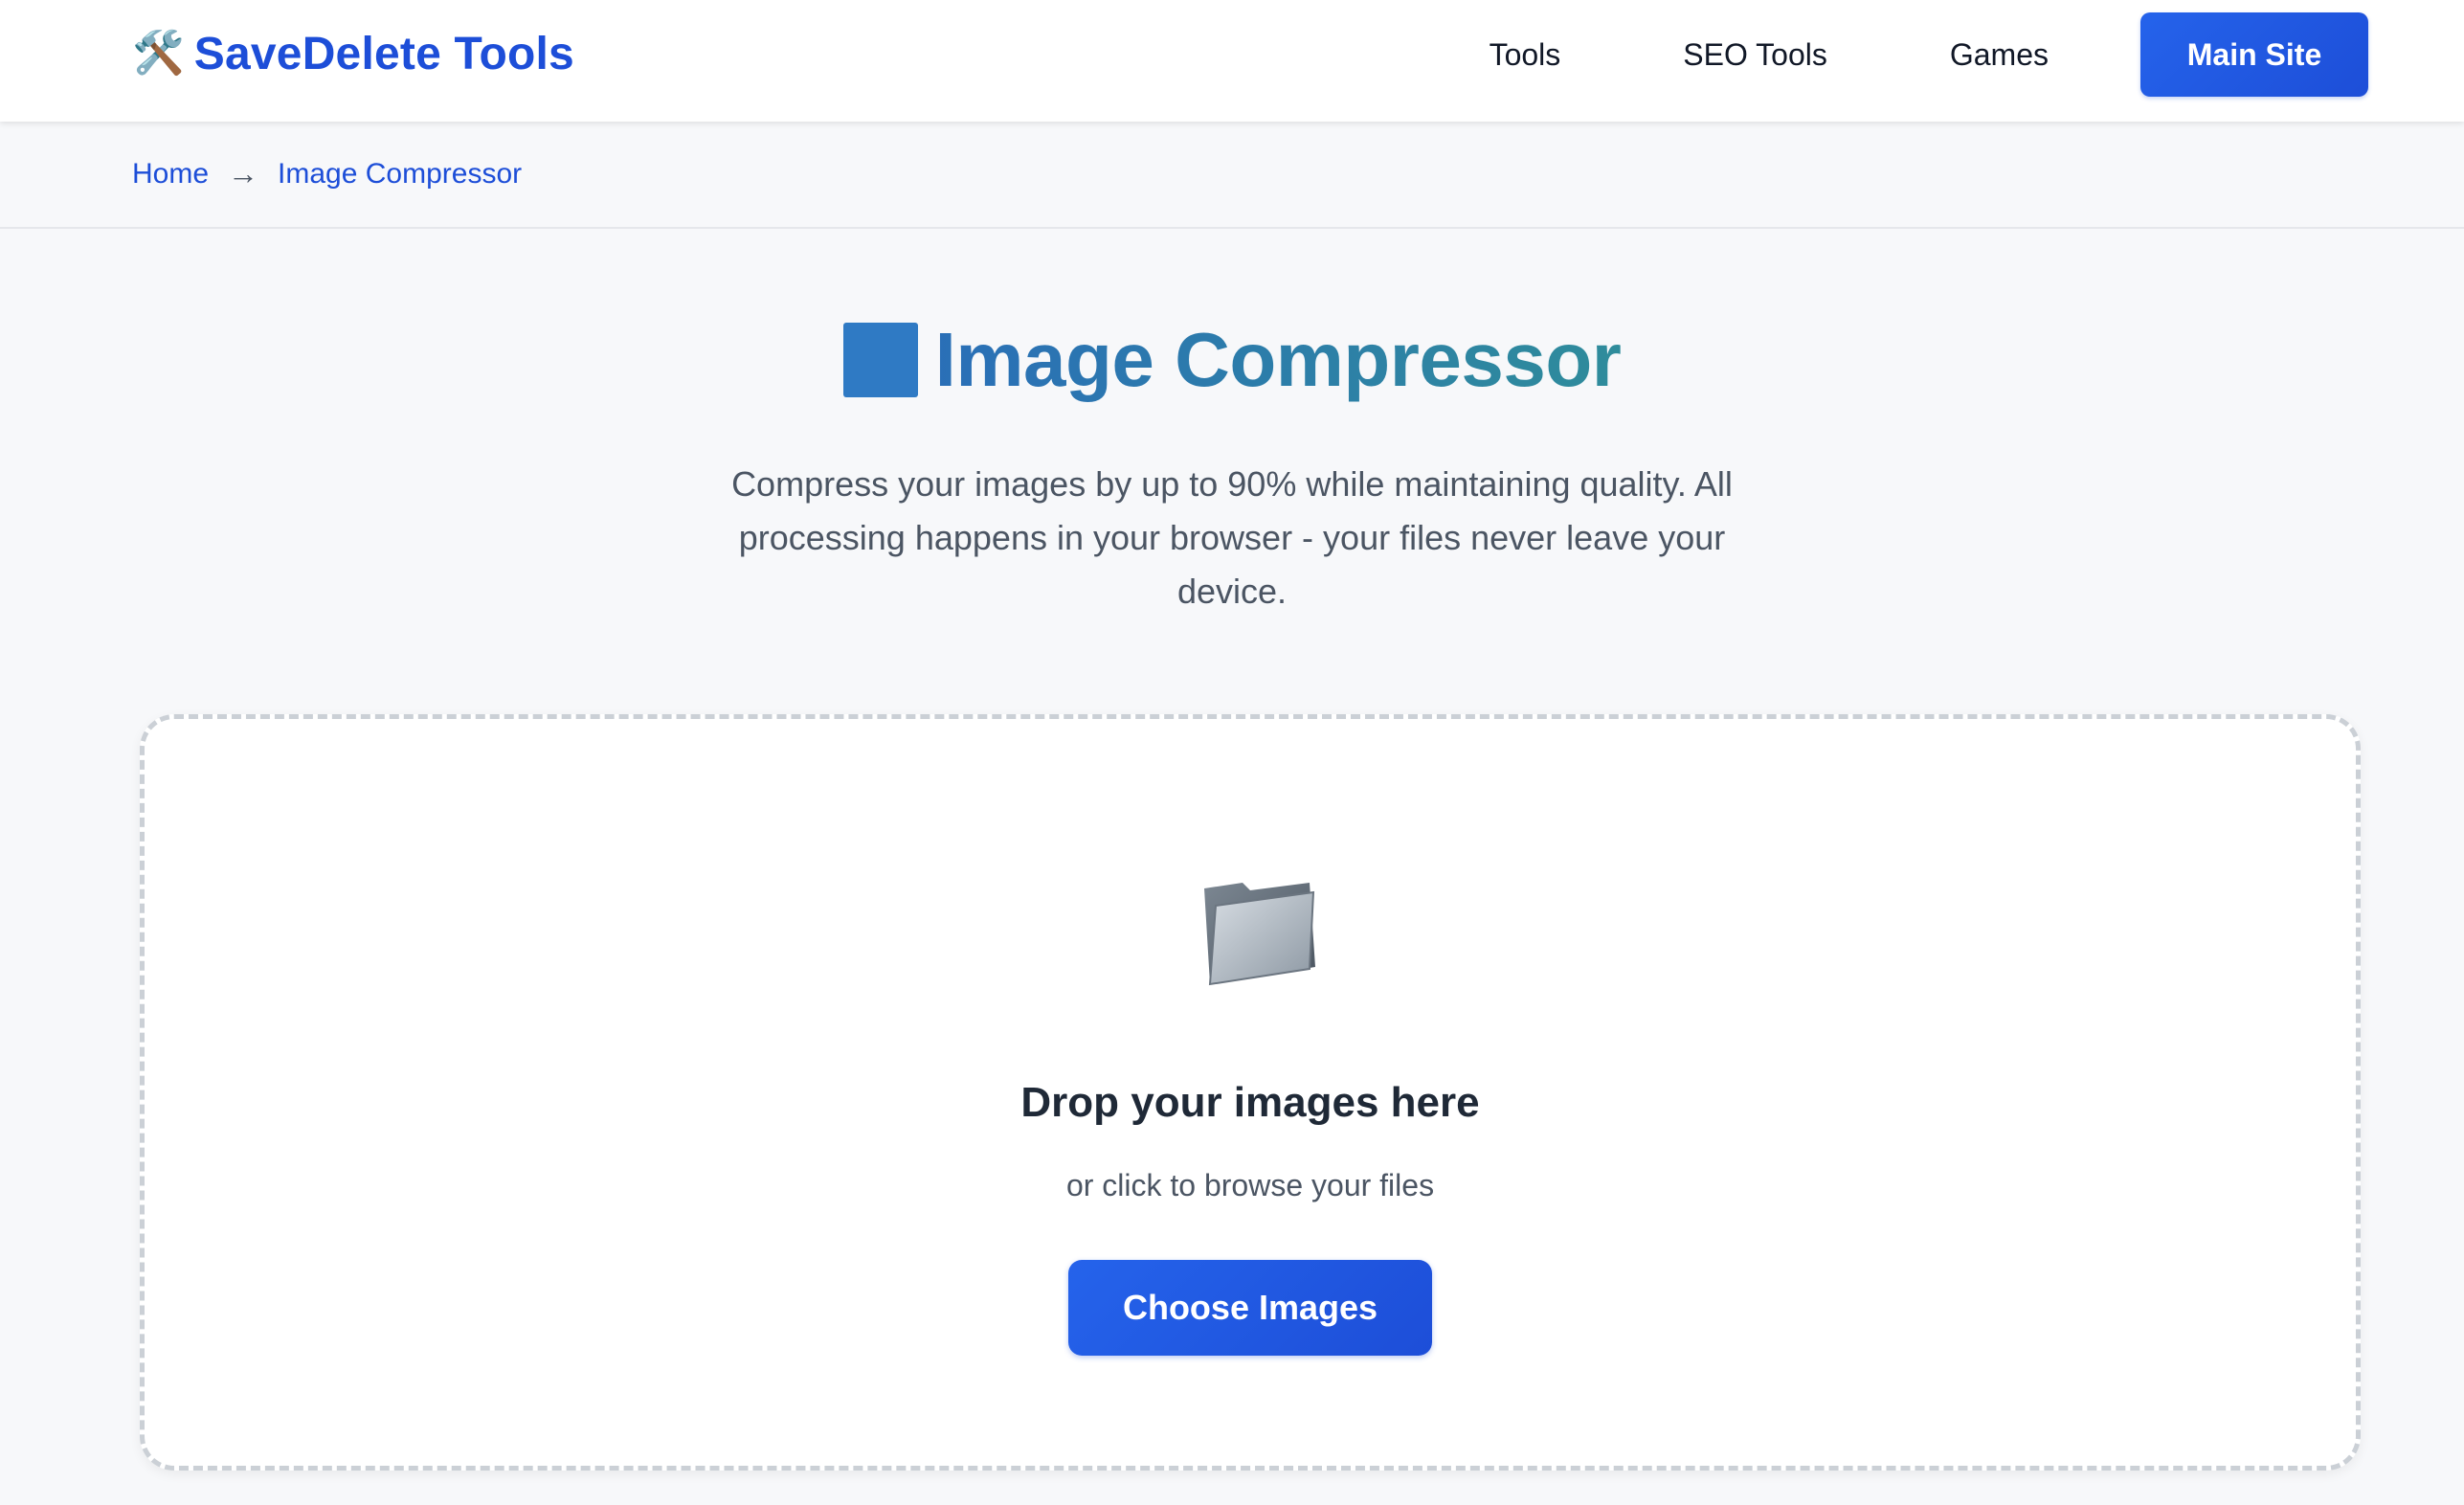 The width and height of the screenshot is (2464, 1505). Describe the element at coordinates (244, 173) in the screenshot. I see `breadcrumb-arrow-icon: →` at that location.